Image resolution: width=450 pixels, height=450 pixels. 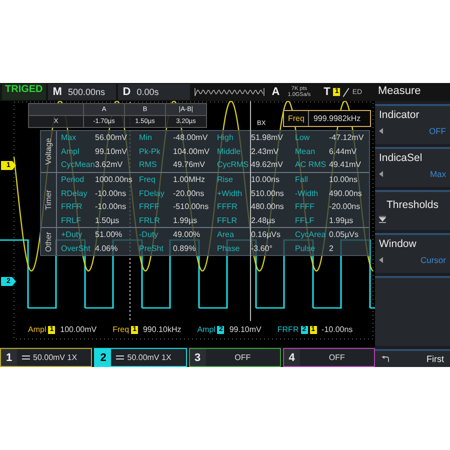 I want to click on timebase-value: 500.00ns, so click(x=86, y=92).